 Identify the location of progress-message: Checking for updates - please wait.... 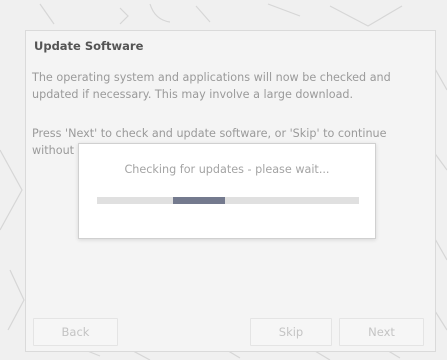
(227, 169).